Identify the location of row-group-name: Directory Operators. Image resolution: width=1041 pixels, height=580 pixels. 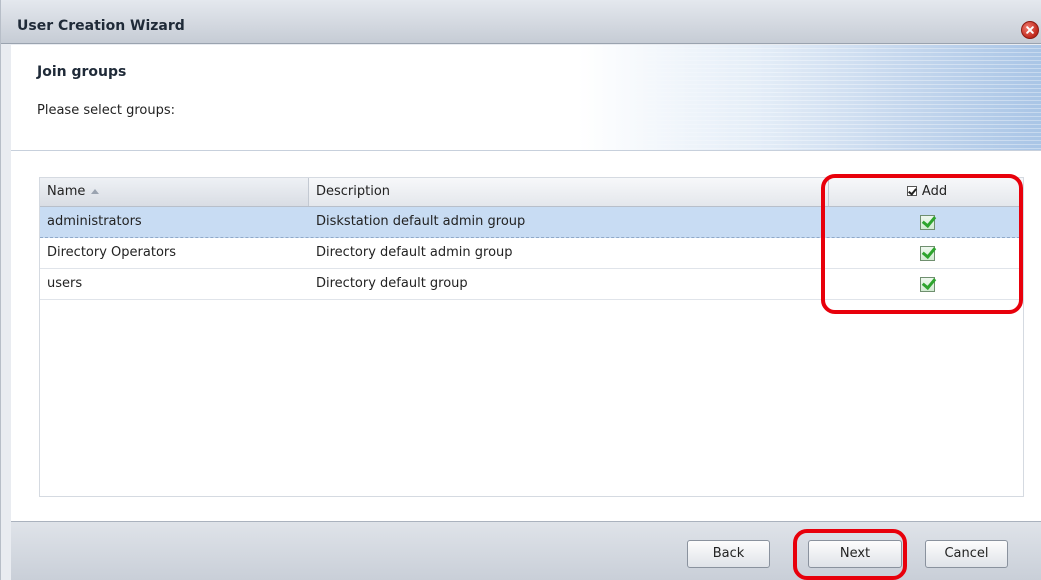
(112, 252).